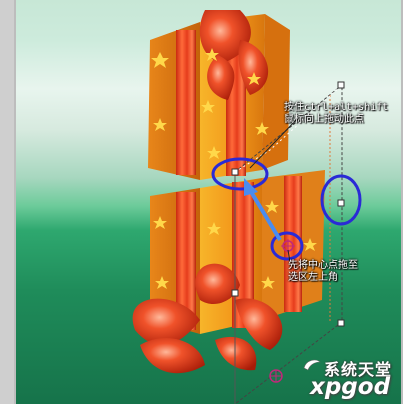 This screenshot has height=404, width=403. Describe the element at coordinates (324, 119) in the screenshot. I see `note-top-line2: 鼠标向上拖动此点` at that location.